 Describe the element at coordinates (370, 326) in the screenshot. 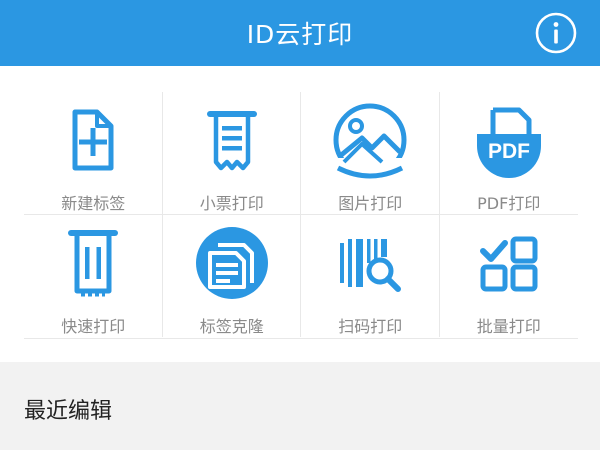

I see `tile-label: 扫码打印` at that location.